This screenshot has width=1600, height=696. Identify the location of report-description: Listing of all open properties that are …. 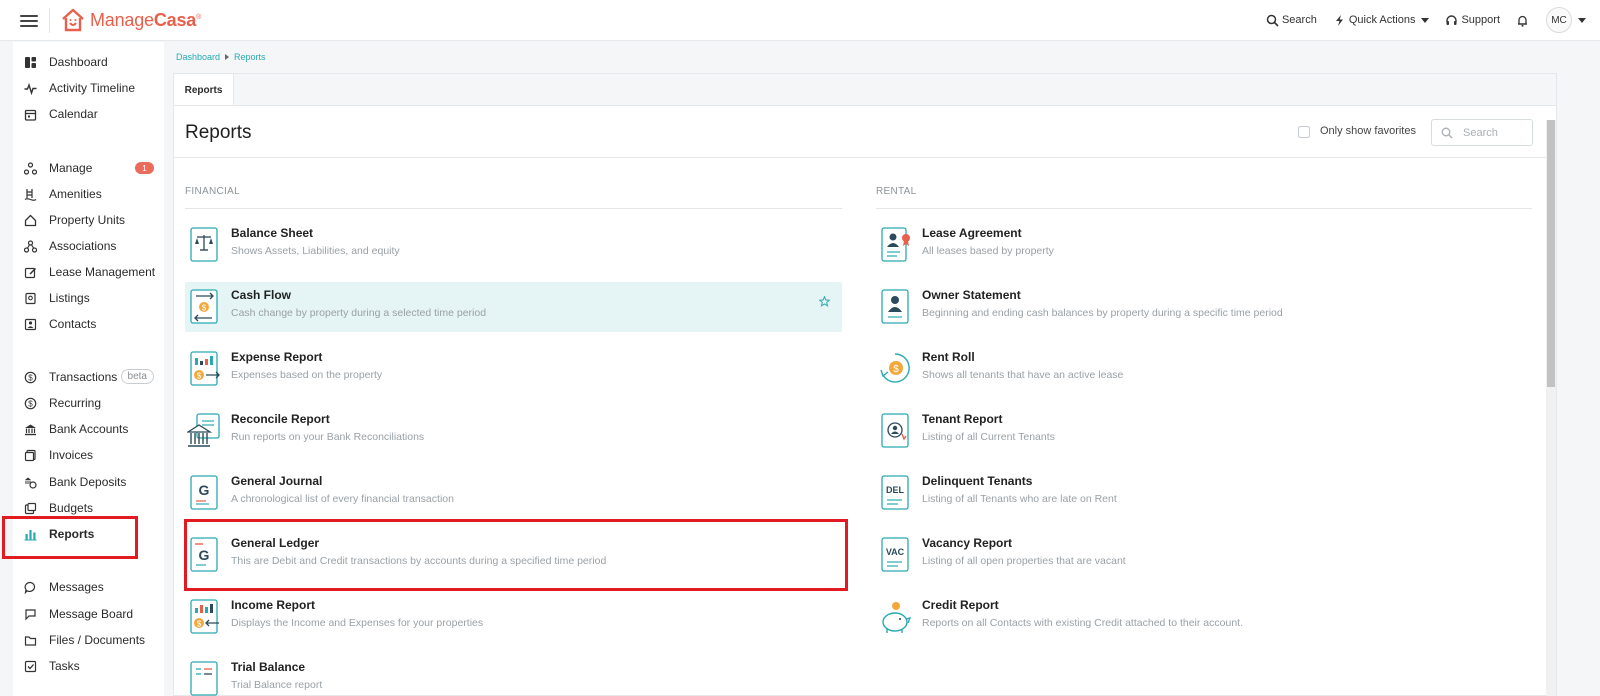
(1024, 561).